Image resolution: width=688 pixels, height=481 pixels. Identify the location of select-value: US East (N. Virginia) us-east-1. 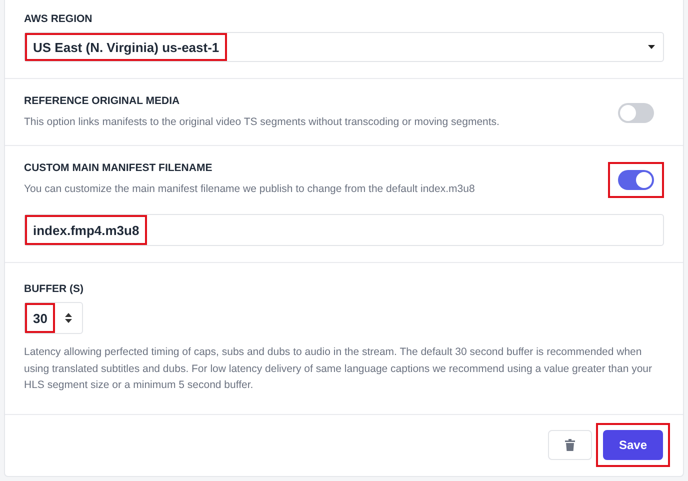
(126, 47).